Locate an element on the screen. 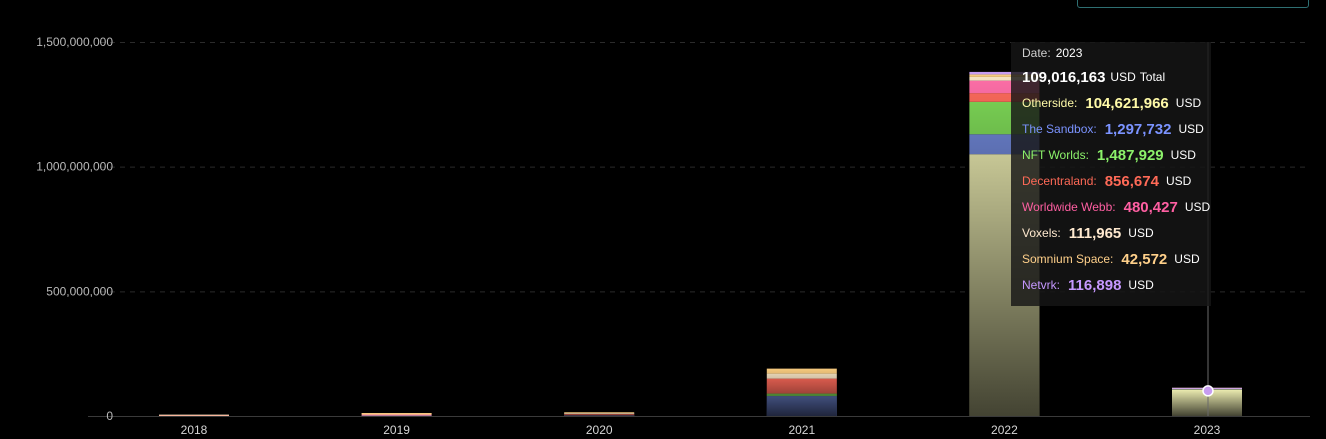  tooltip-series-row: Voxels: 111,965 USD is located at coordinates (1116, 233).